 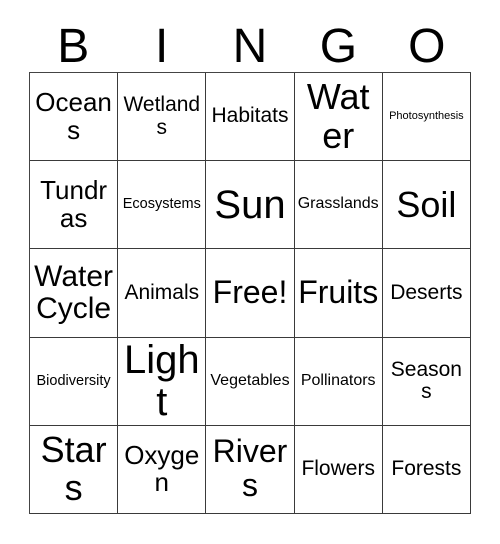 I want to click on bingo-cell-label: Grasslands, so click(x=338, y=204).